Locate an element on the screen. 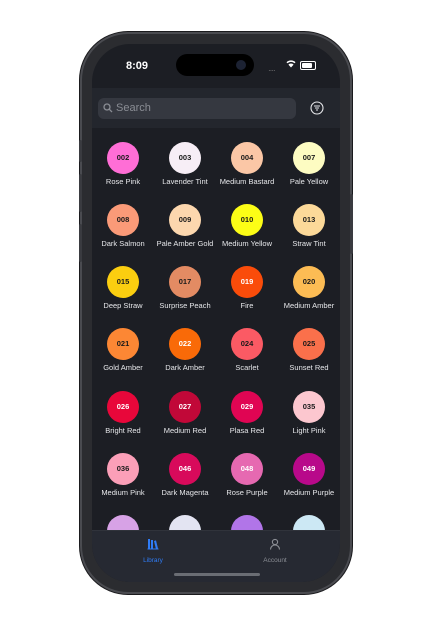  search-icon is located at coordinates (108, 108).